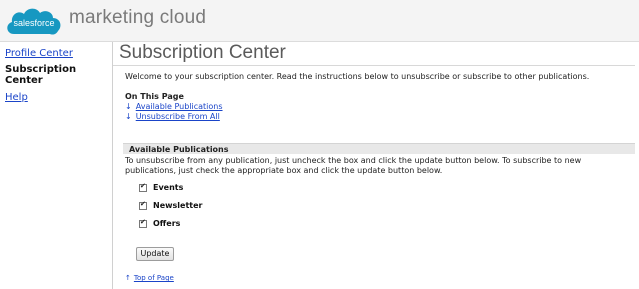 The image size is (639, 289). Describe the element at coordinates (16, 97) in the screenshot. I see `sidebar-item-help: Help` at that location.